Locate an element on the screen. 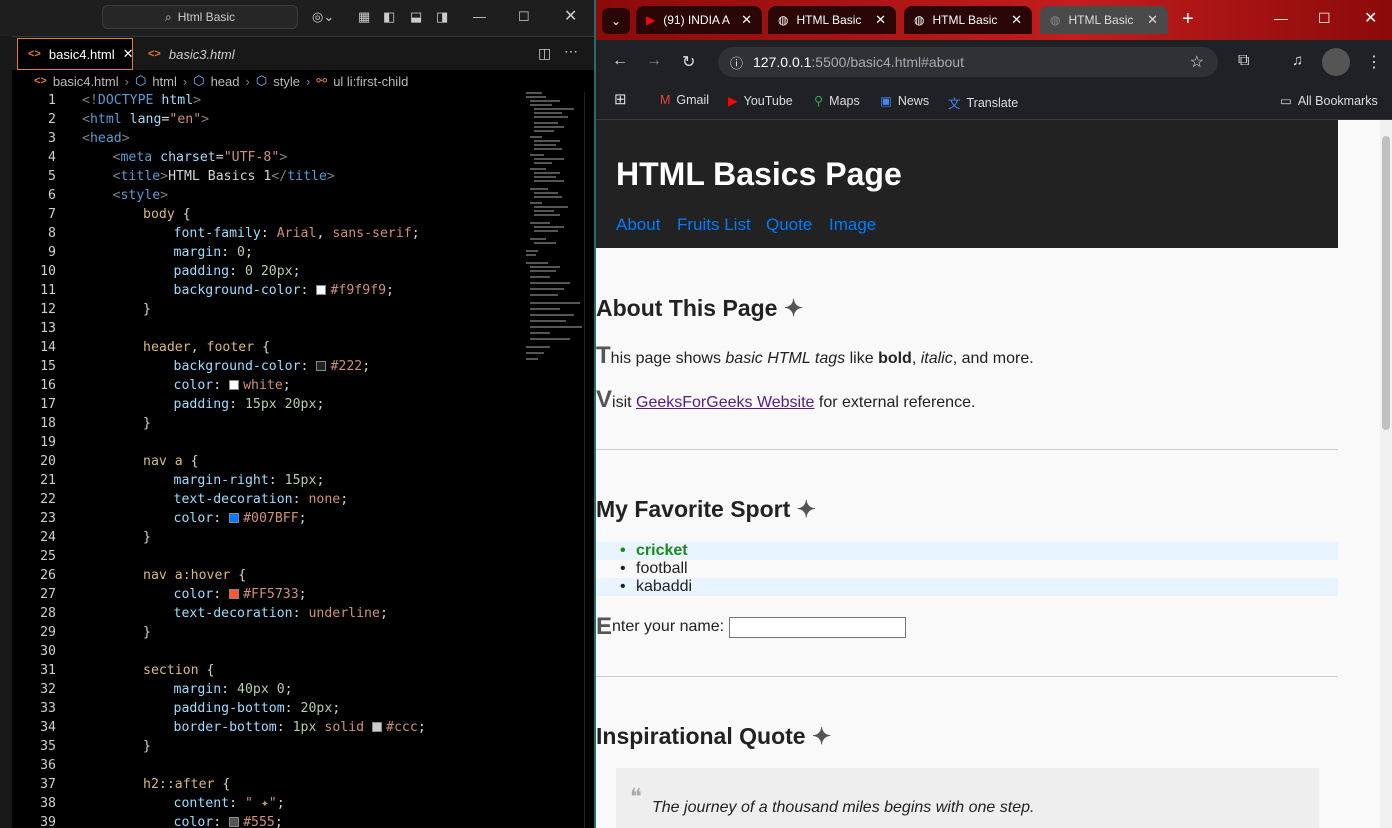 The height and width of the screenshot is (828, 1392). menu-icon: ⋮ is located at coordinates (1374, 62).